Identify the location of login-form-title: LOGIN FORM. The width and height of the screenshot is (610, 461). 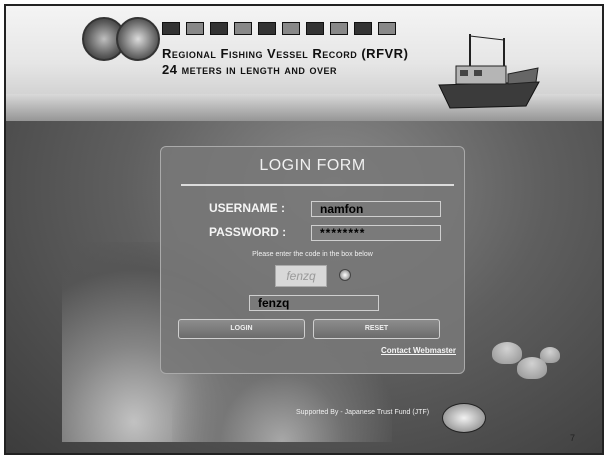
(312, 165).